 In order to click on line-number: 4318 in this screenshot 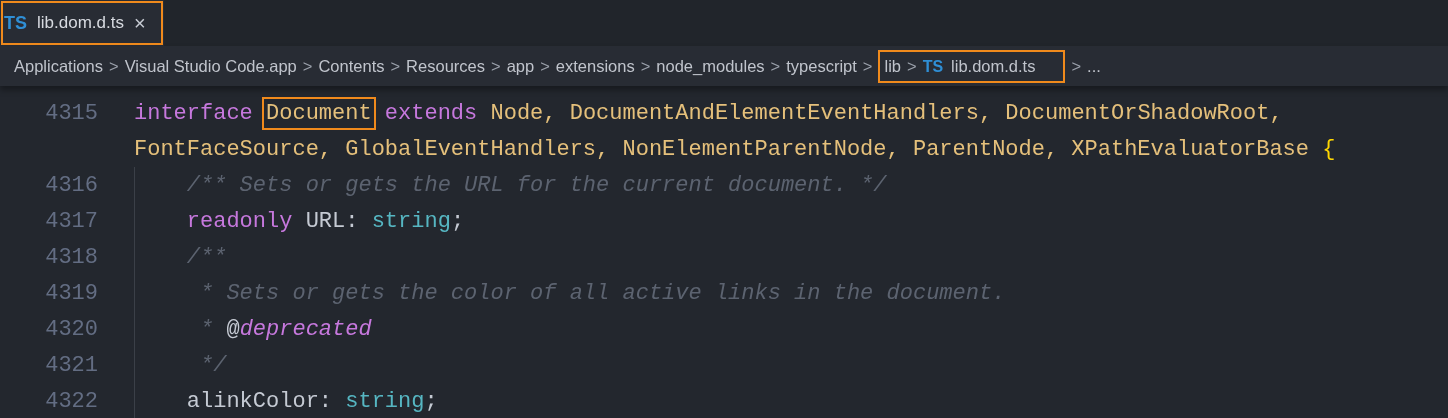, I will do `click(71, 257)`.